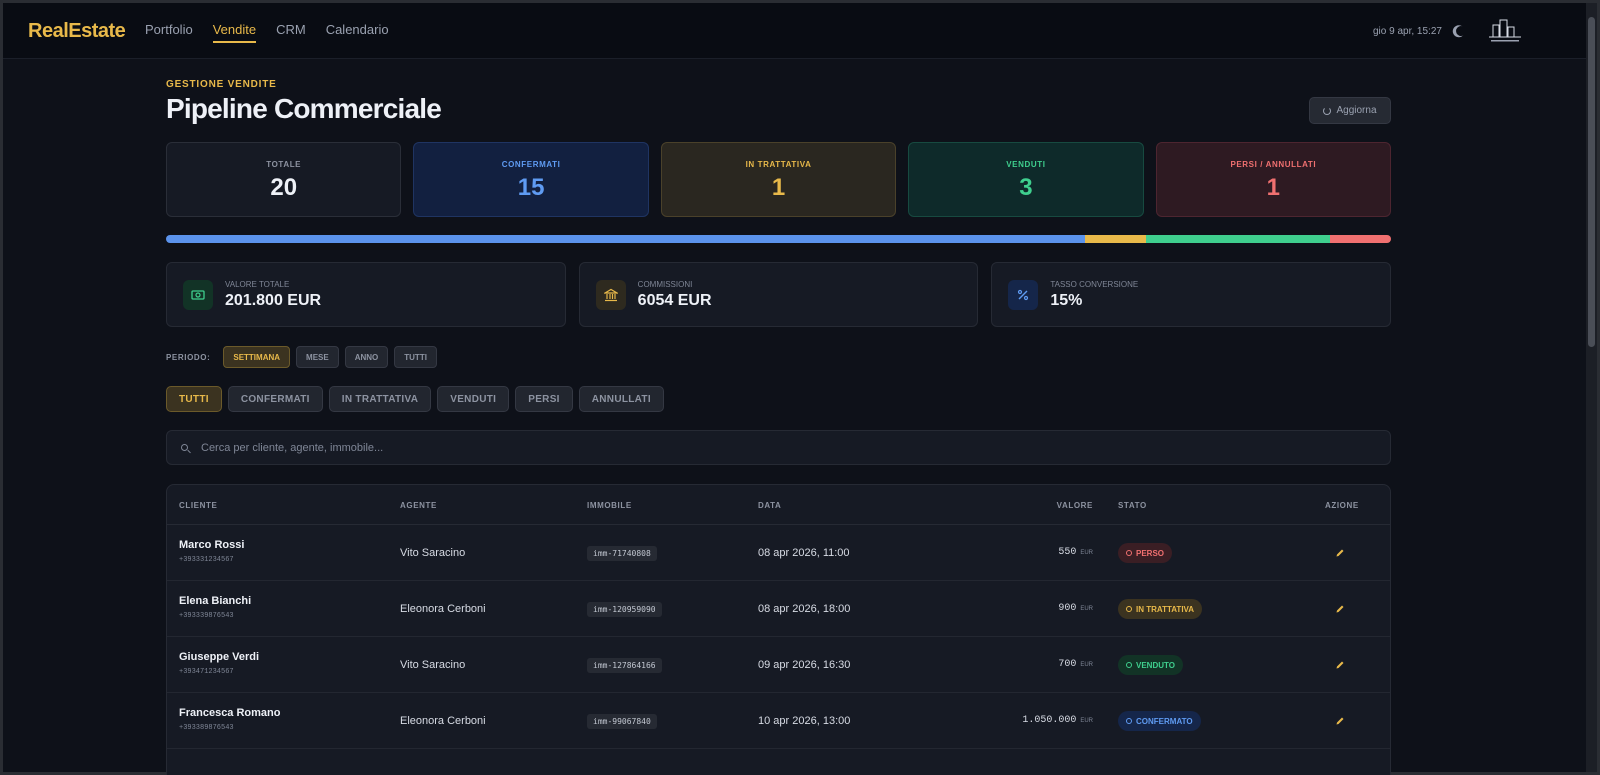 The height and width of the screenshot is (775, 1600). I want to click on page-title: Pipeline Commerciale, so click(304, 108).